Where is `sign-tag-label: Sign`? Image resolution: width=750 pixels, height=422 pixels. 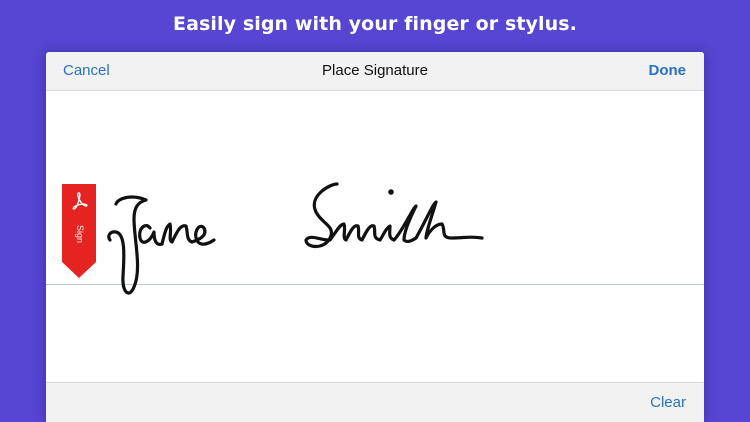
sign-tag-label: Sign is located at coordinates (80, 233).